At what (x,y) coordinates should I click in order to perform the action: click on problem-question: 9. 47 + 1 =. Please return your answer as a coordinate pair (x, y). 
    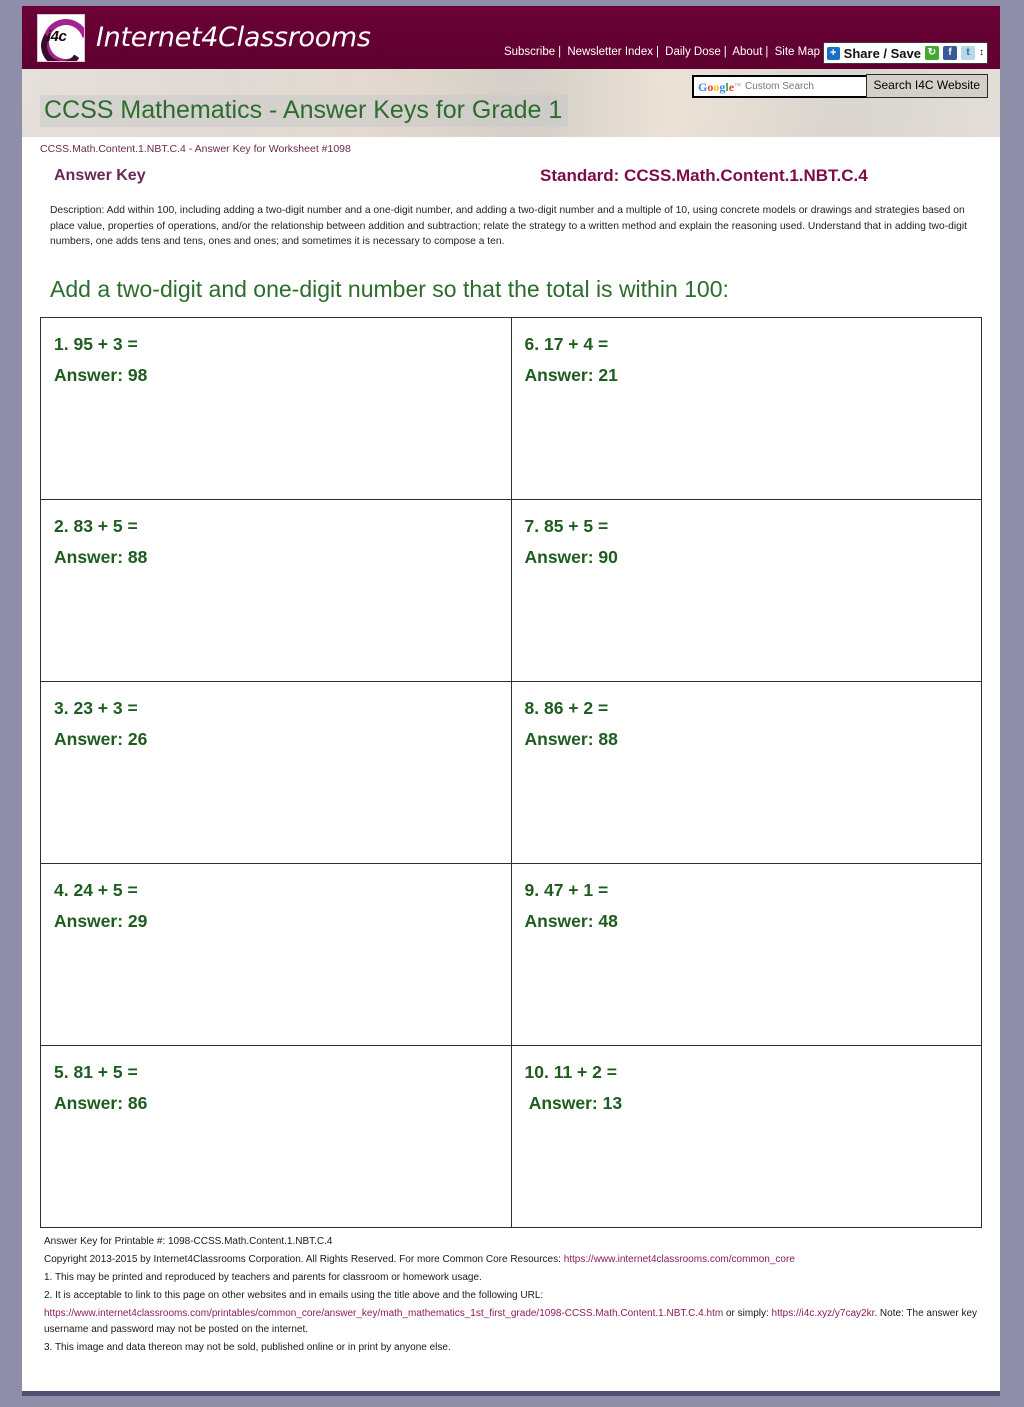
    Looking at the image, I should click on (566, 889).